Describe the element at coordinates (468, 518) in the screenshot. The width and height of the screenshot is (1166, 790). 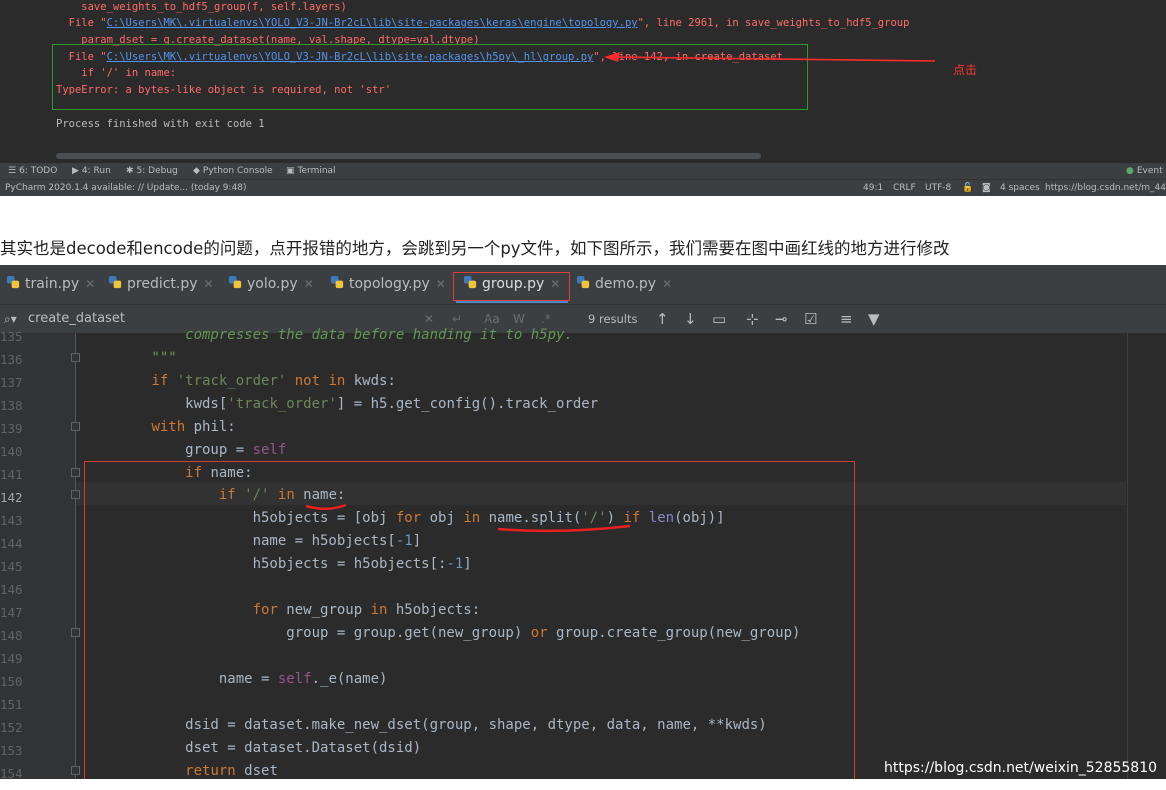
I see `red-underline-annotations` at that location.